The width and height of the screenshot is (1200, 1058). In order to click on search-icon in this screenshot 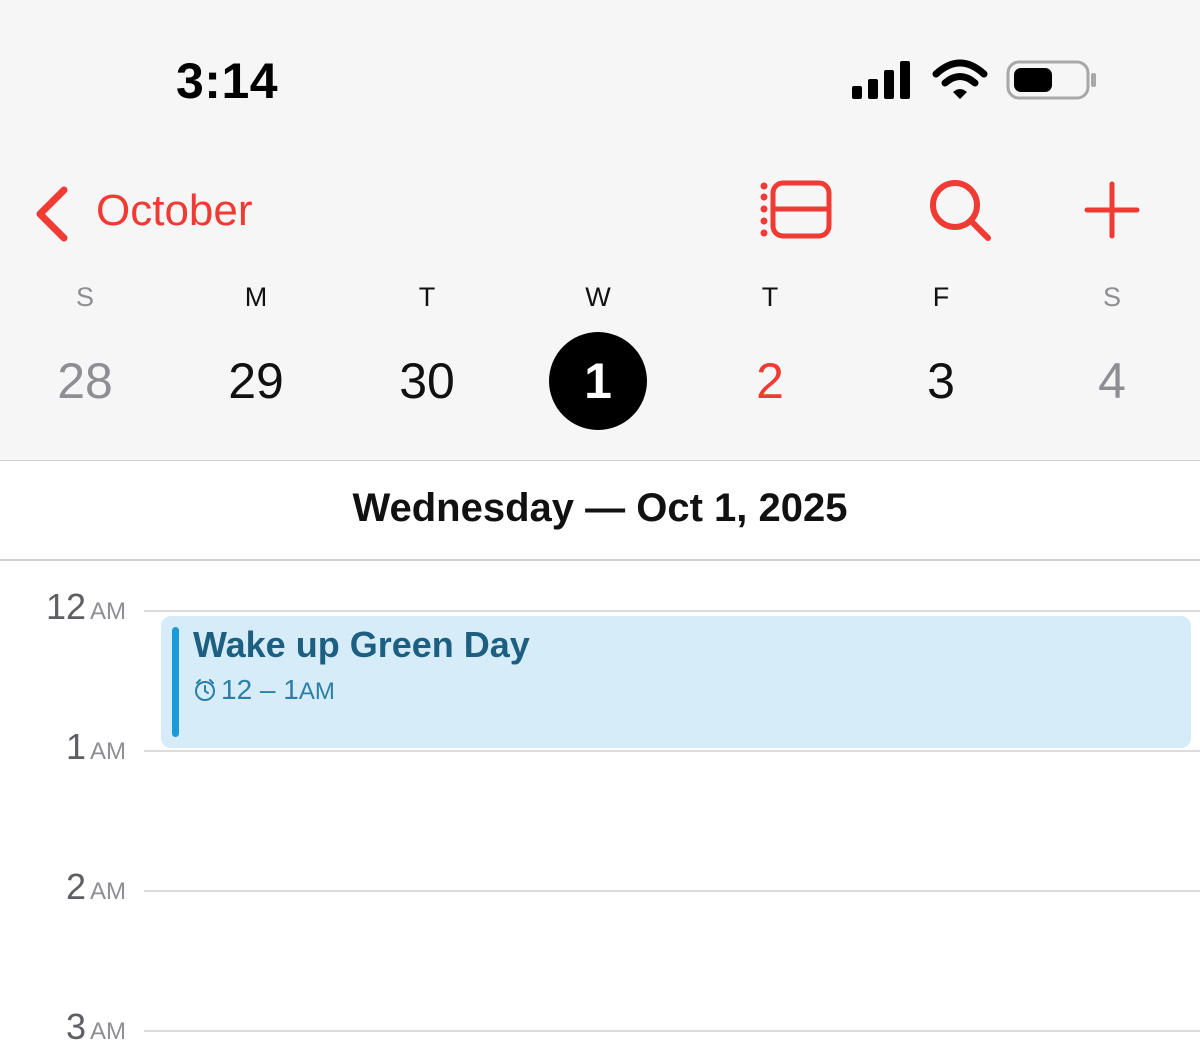, I will do `click(960, 210)`.